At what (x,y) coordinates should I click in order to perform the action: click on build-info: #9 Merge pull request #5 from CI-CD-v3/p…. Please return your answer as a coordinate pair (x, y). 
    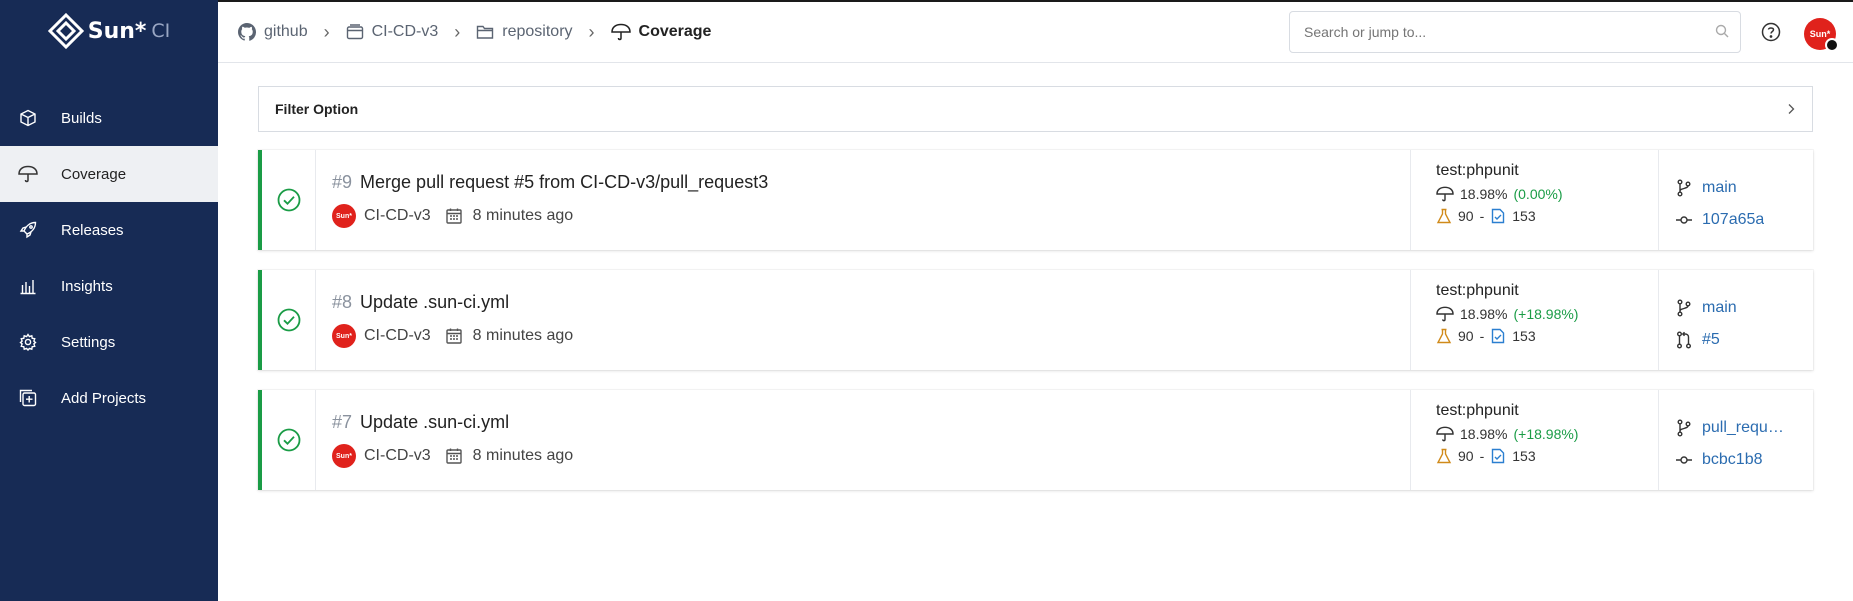
    Looking at the image, I should click on (863, 200).